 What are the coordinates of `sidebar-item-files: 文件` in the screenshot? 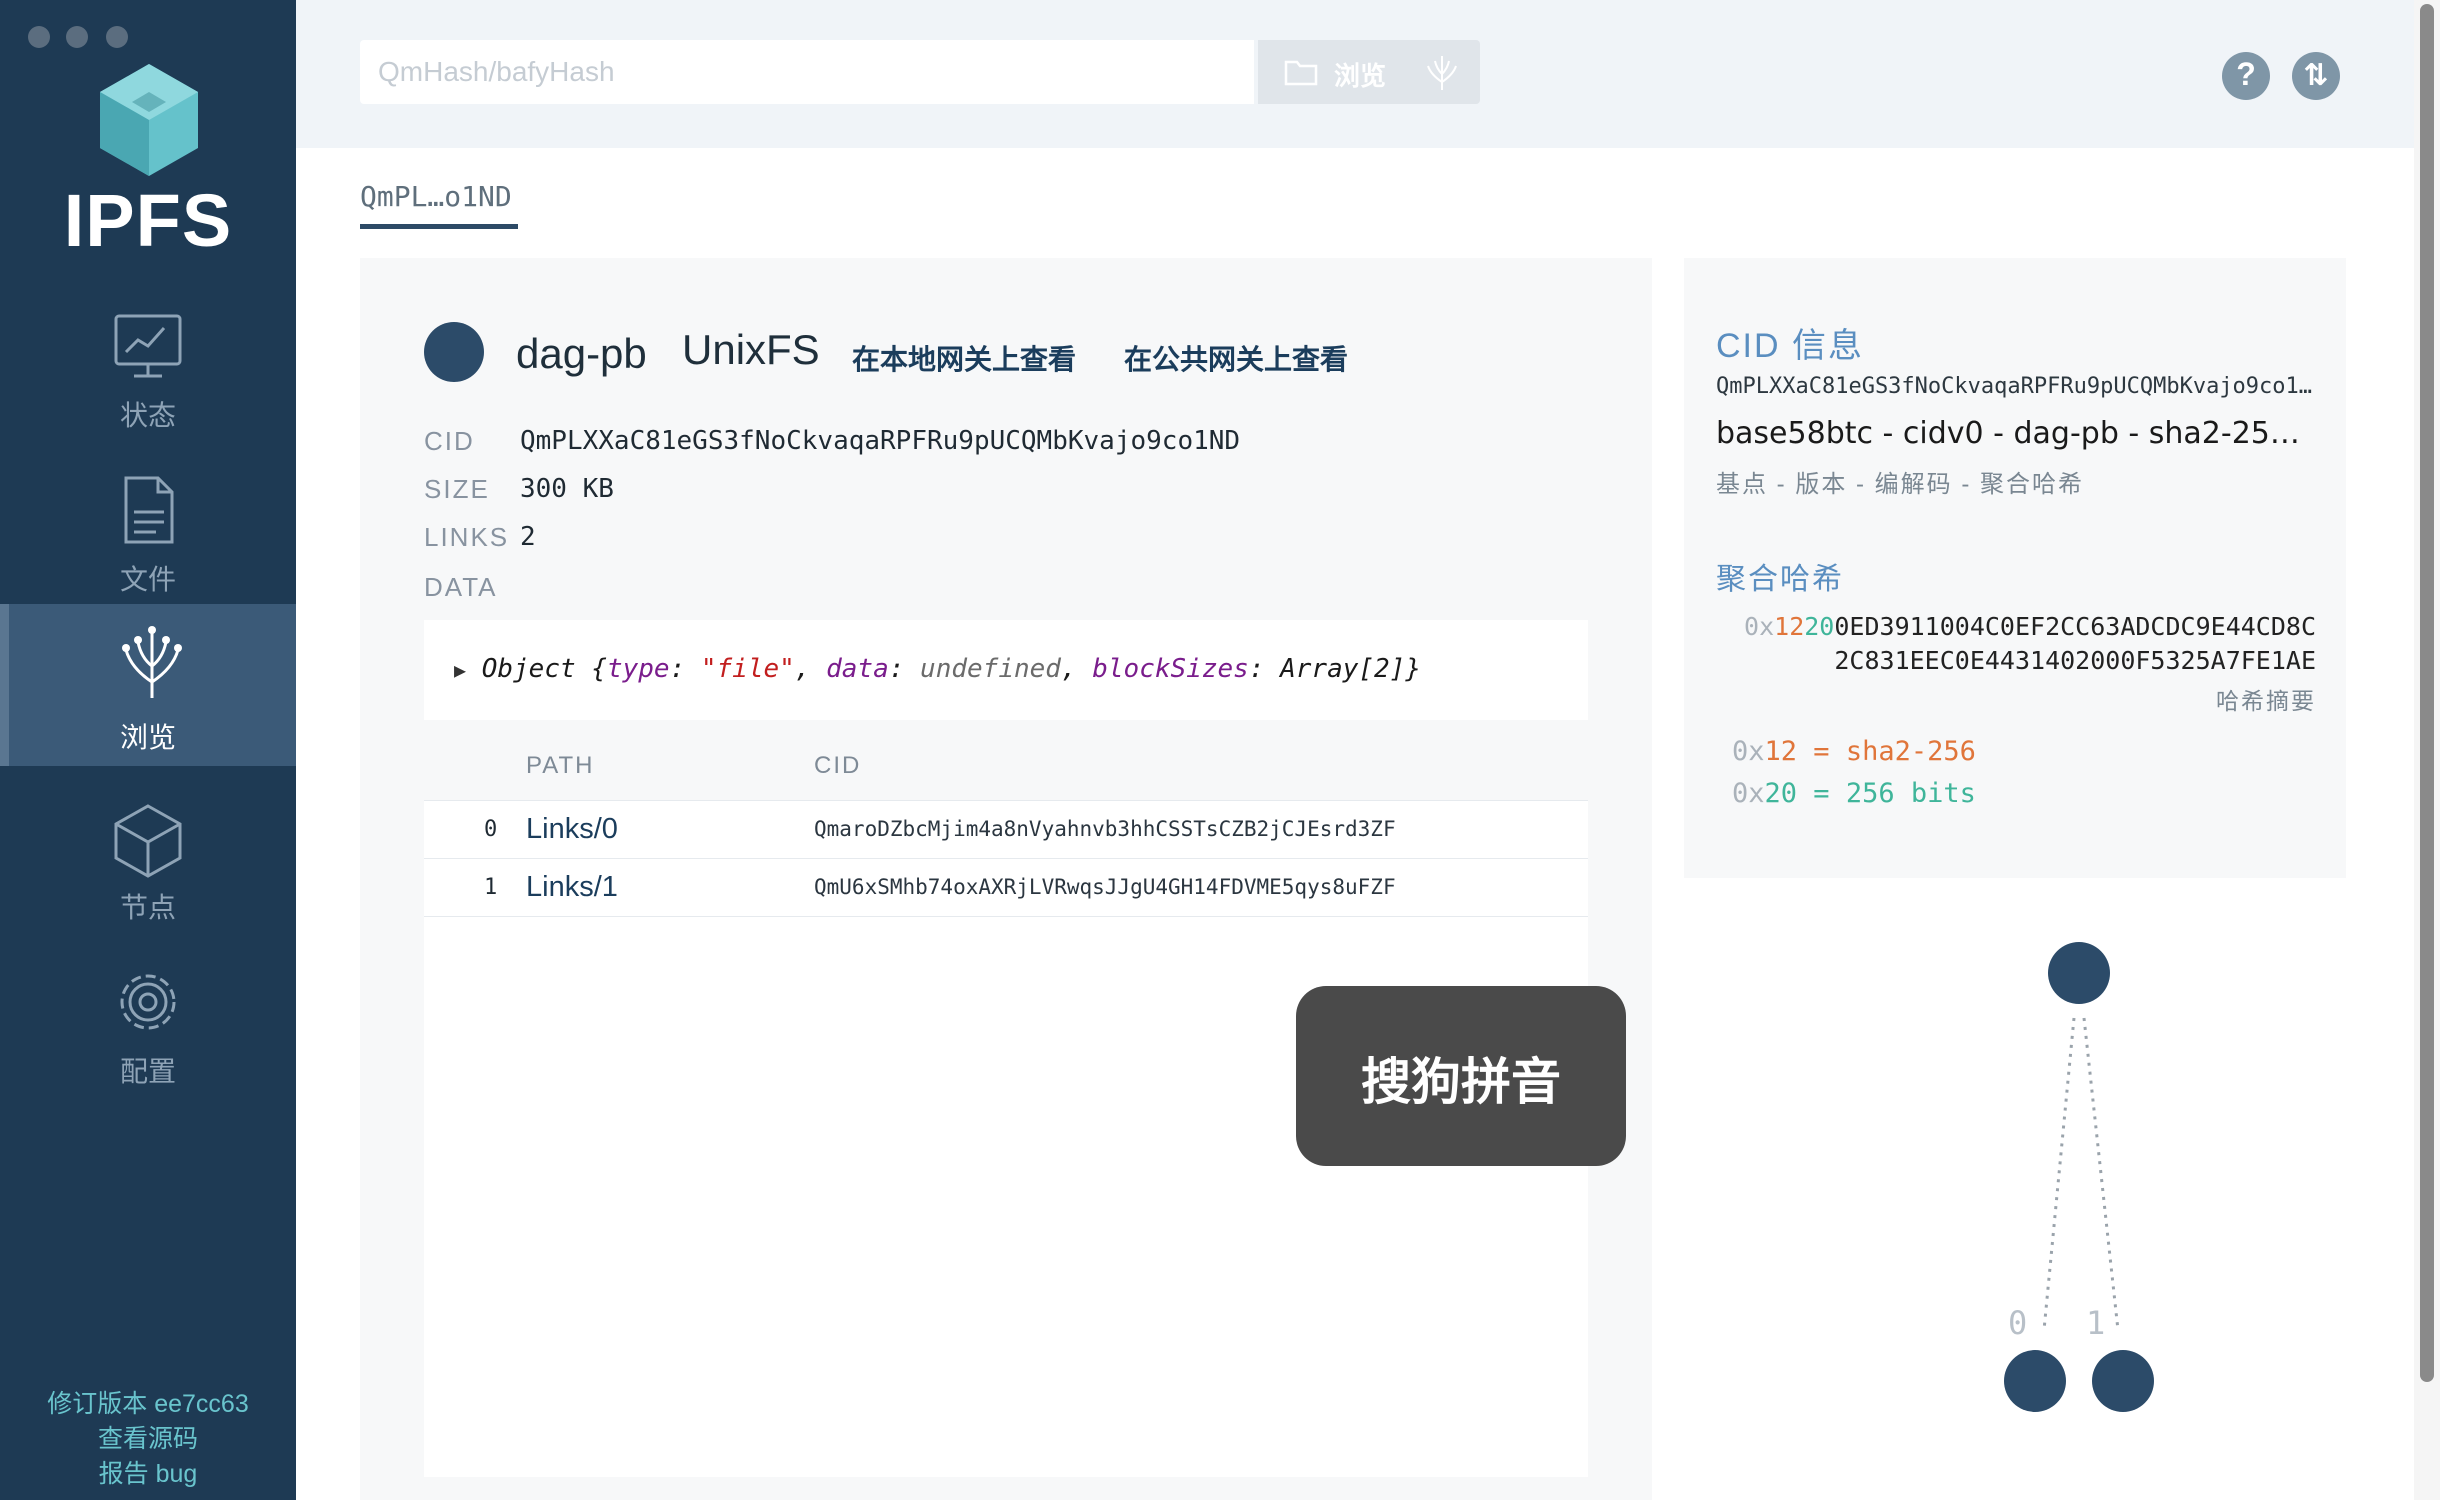 It's located at (148, 539).